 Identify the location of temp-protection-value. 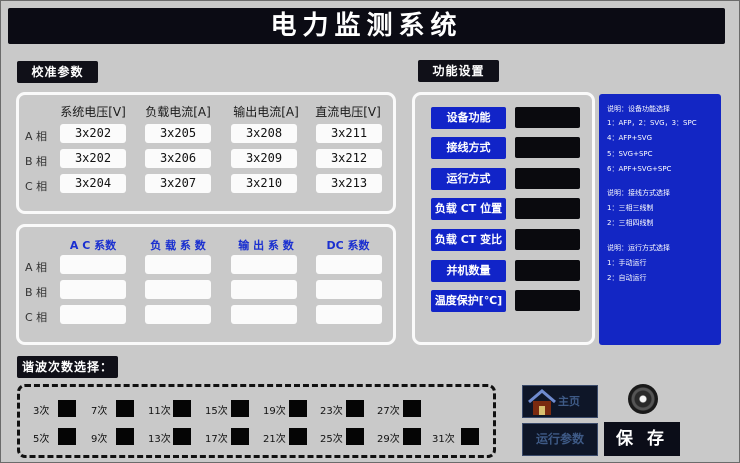
(547, 300).